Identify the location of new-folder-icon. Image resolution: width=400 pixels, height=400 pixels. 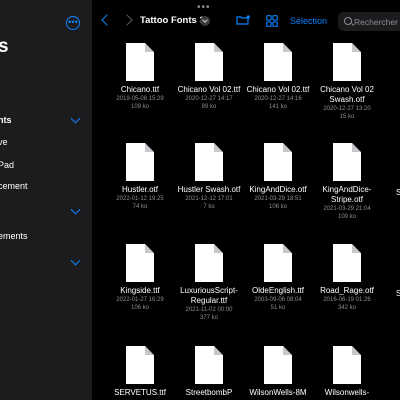
(243, 20).